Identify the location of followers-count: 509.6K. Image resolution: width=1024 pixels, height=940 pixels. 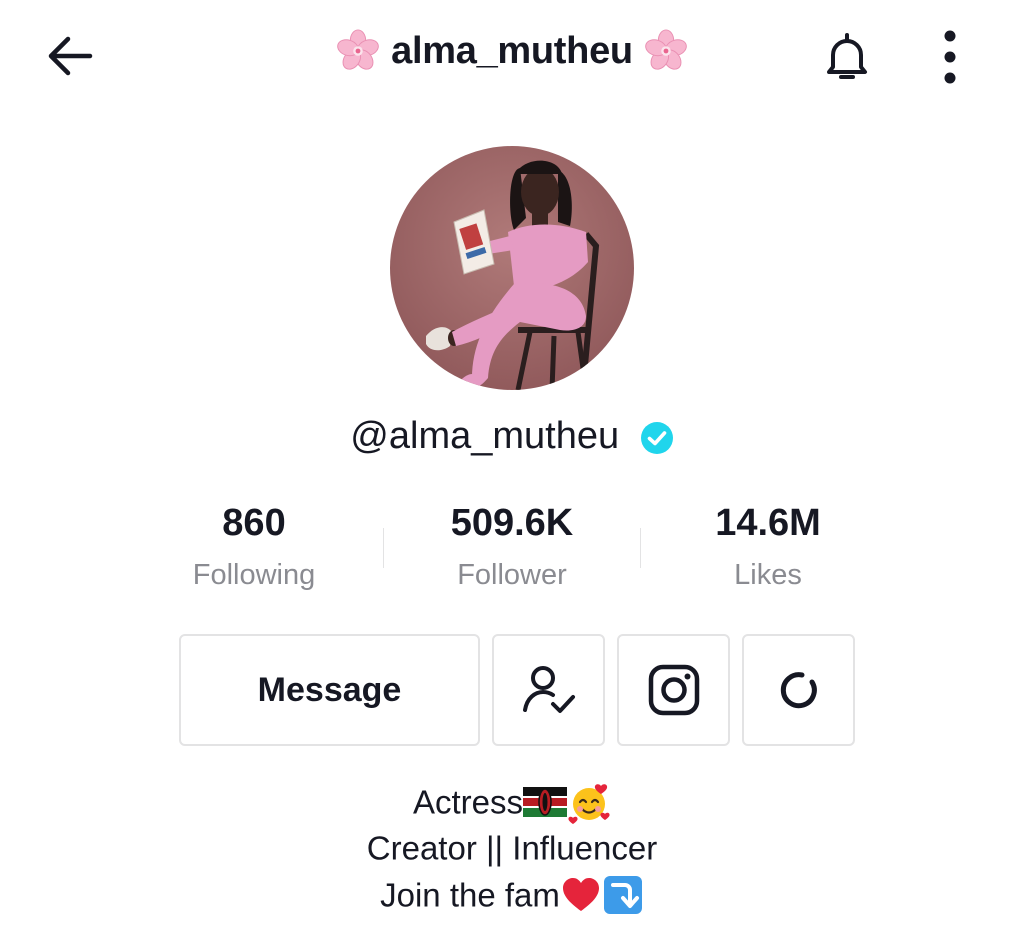
(512, 523).